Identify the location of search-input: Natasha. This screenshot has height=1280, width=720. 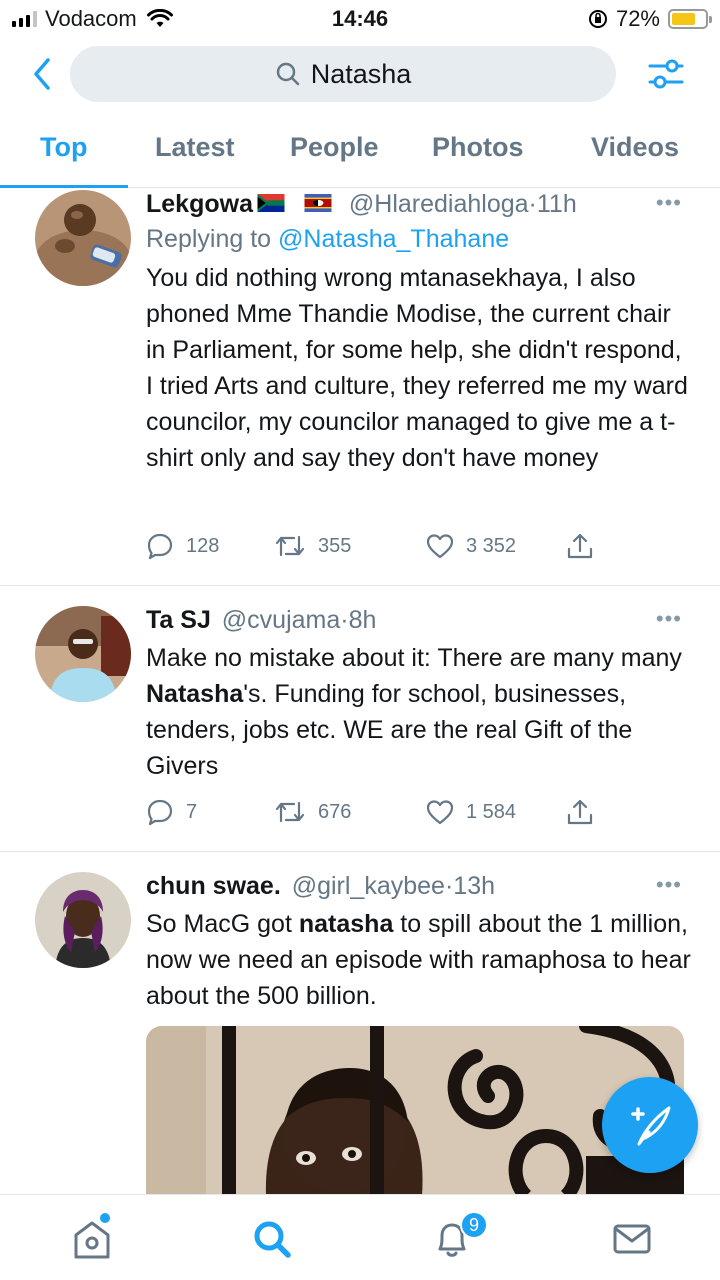
(343, 74).